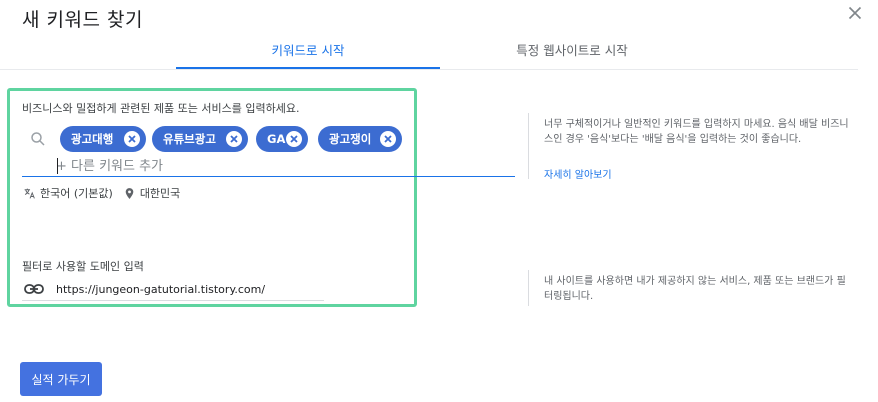 The width and height of the screenshot is (878, 402). I want to click on location-selector: 대한민국, so click(160, 193).